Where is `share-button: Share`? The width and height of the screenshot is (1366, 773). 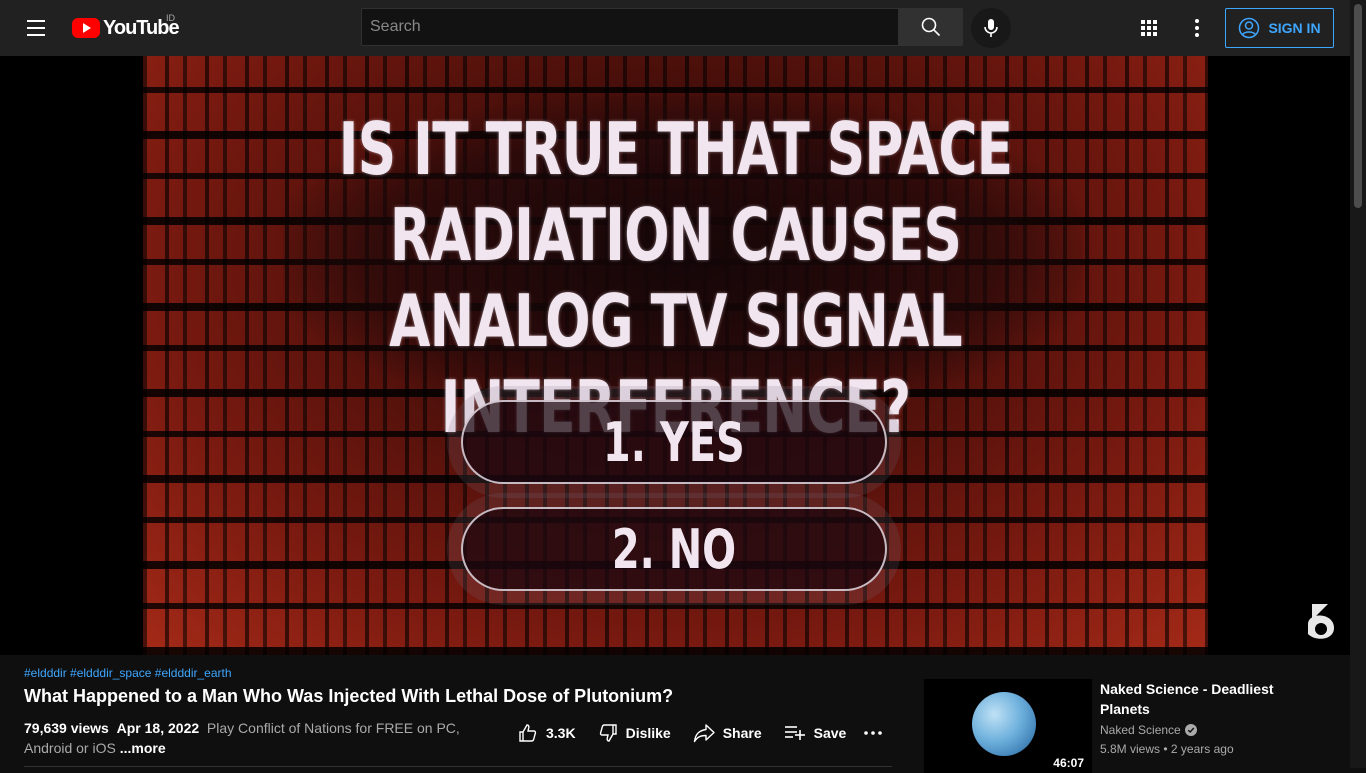
share-button: Share is located at coordinates (727, 733).